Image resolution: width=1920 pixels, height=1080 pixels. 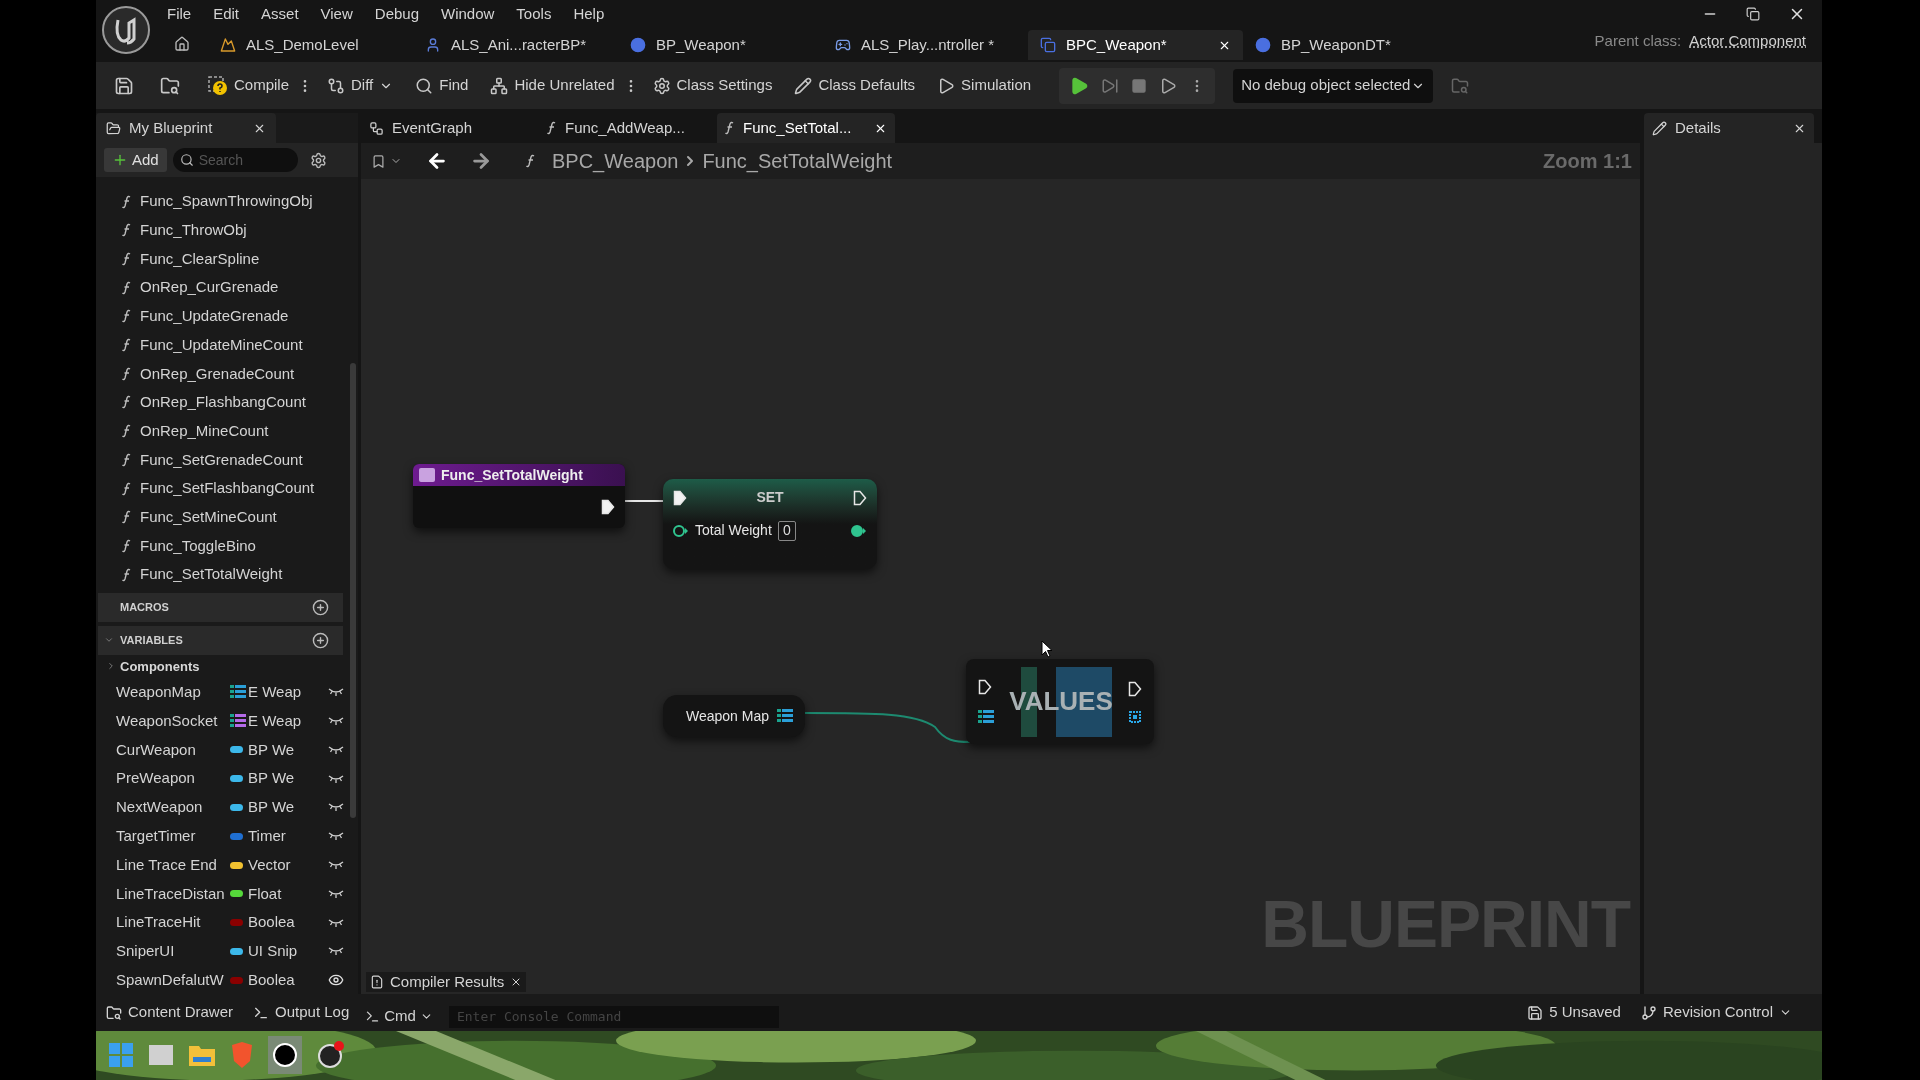 What do you see at coordinates (770, 524) in the screenshot?
I see `set-node: SET Total Weight 0` at bounding box center [770, 524].